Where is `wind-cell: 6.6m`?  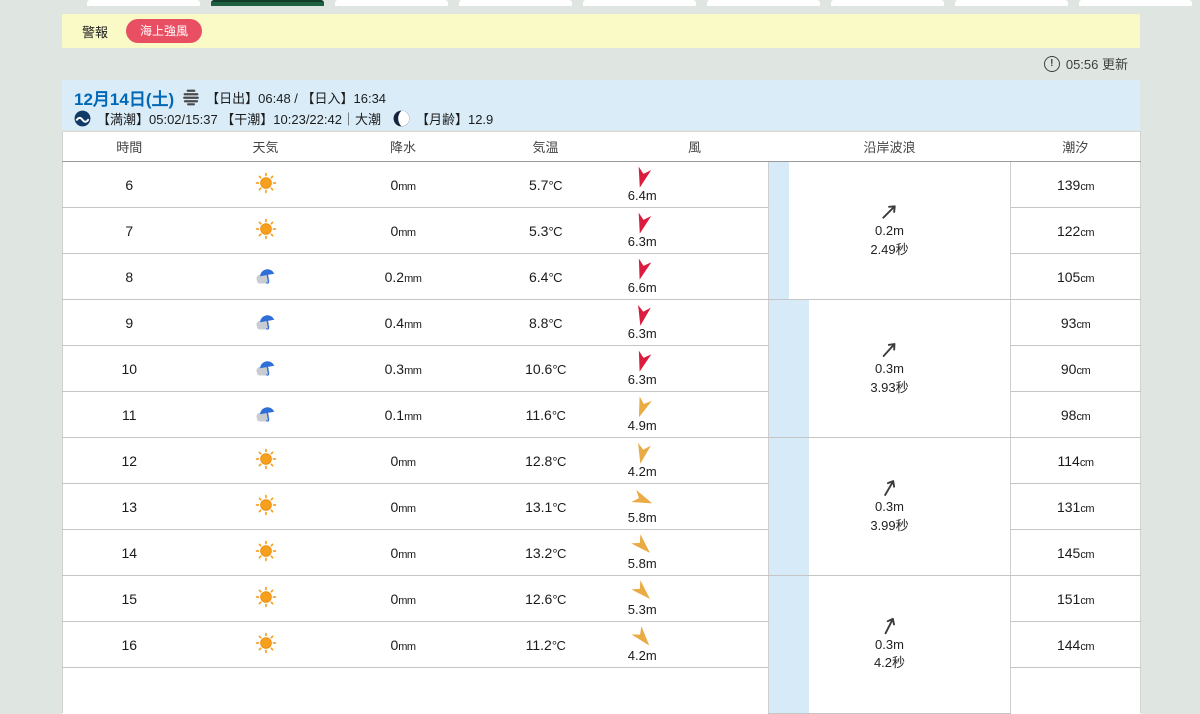 wind-cell: 6.6m is located at coordinates (694, 276).